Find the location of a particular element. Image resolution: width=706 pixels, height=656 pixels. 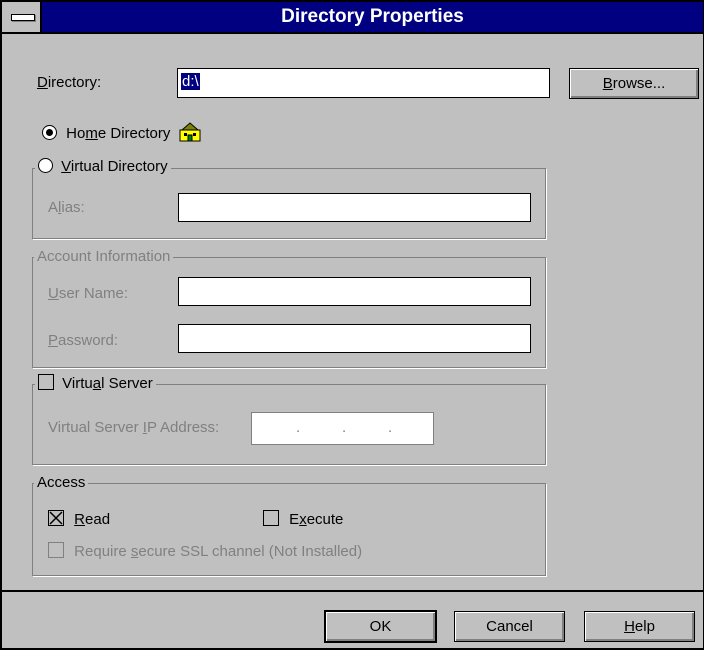

password-label: Password: is located at coordinates (83, 340).